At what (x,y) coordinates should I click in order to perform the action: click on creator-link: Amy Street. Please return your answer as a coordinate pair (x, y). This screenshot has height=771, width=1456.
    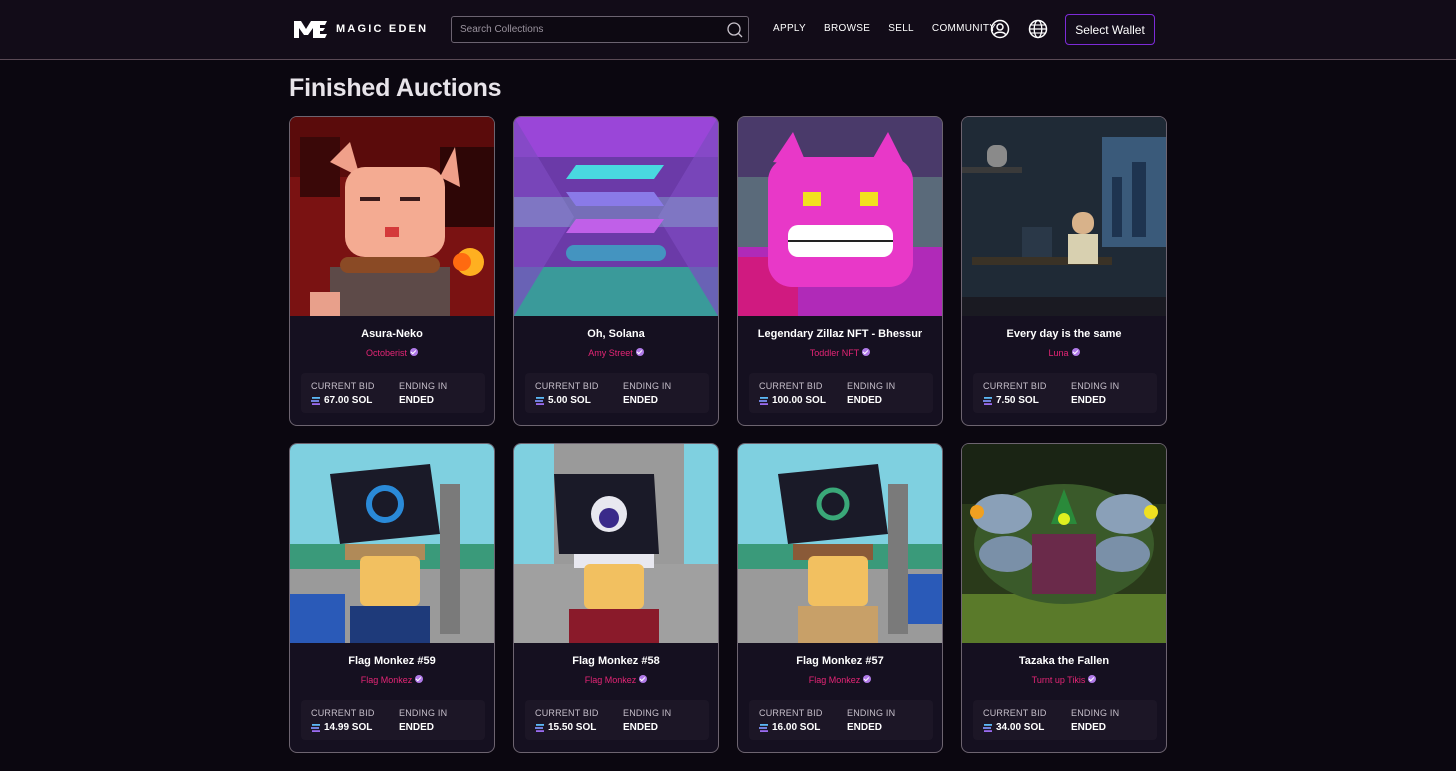
    Looking at the image, I should click on (616, 353).